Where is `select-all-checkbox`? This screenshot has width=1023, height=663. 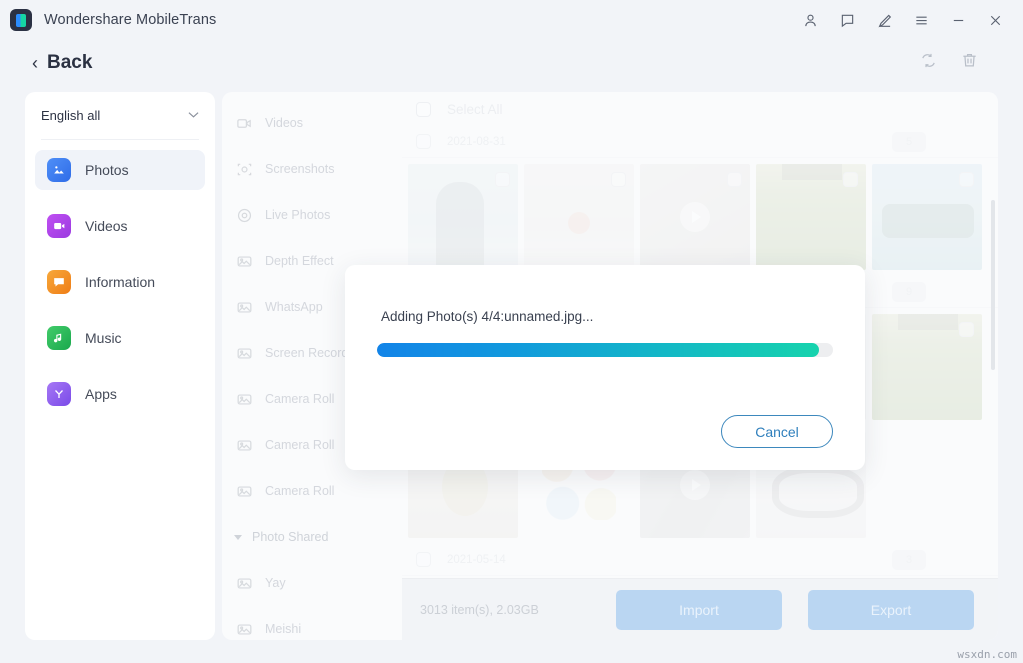 select-all-checkbox is located at coordinates (423, 109).